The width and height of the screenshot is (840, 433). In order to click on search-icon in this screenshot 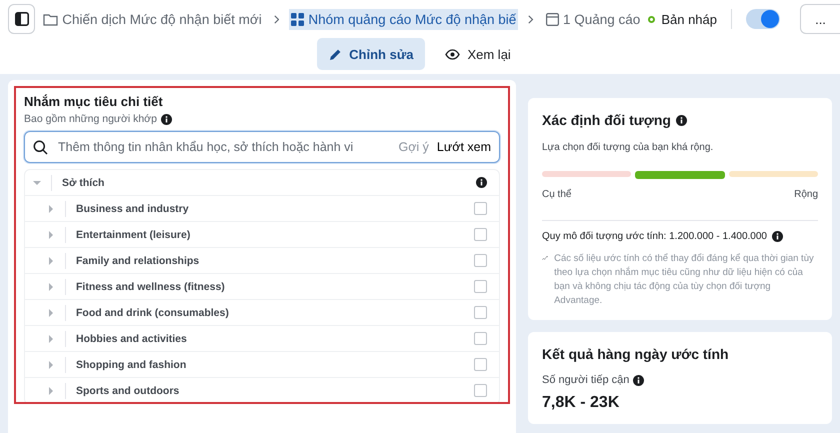, I will do `click(40, 147)`.